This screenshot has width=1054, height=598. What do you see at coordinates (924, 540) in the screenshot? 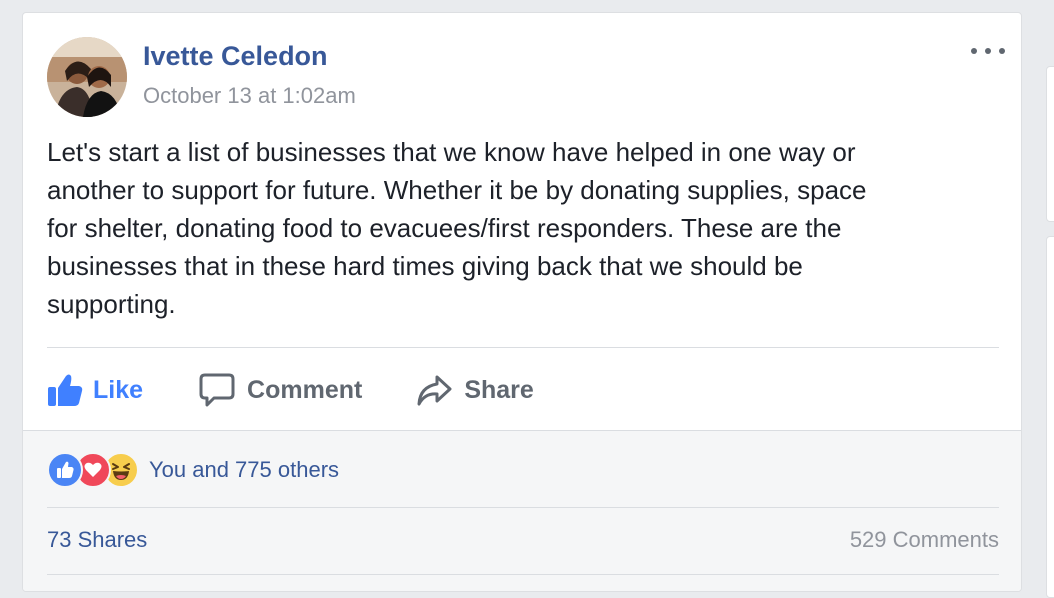
I see `comments-count: 529 Comments` at bounding box center [924, 540].